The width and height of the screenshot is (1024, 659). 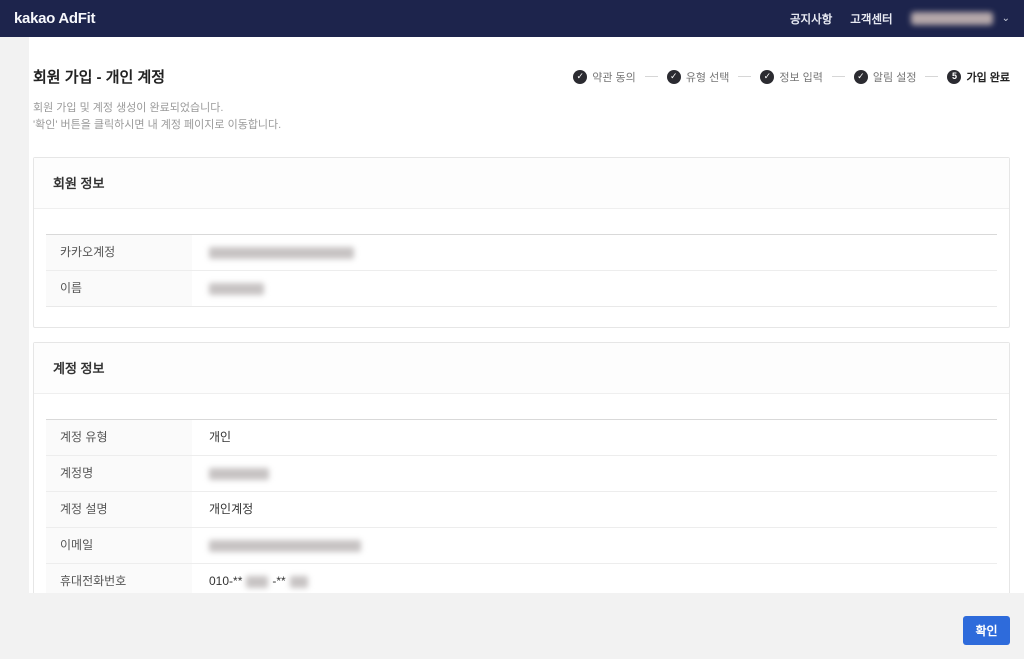 What do you see at coordinates (119, 509) in the screenshot?
I see `row-label: 계정 설명` at bounding box center [119, 509].